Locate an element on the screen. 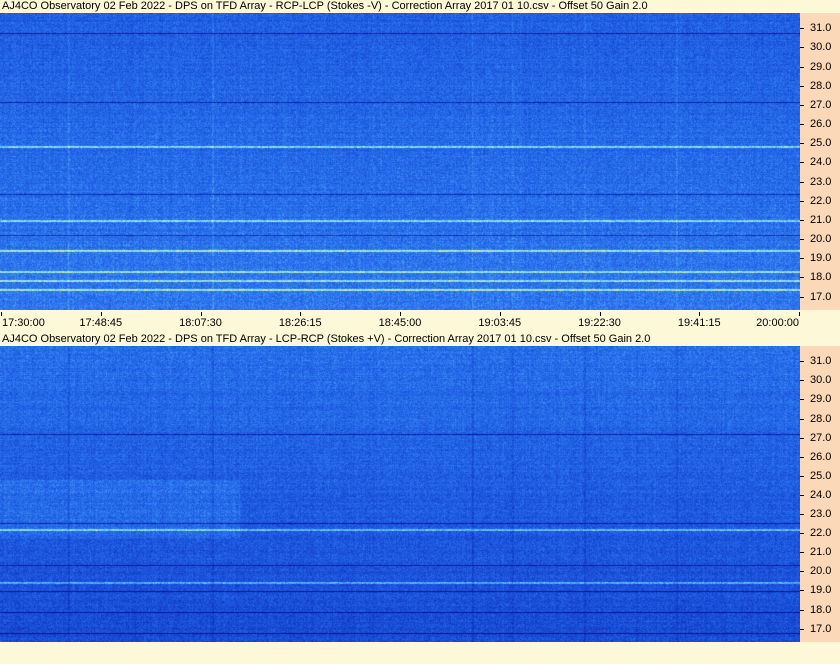 Image resolution: width=840 pixels, height=664 pixels. panel1-y-tick-label: 28.0 is located at coordinates (821, 85).